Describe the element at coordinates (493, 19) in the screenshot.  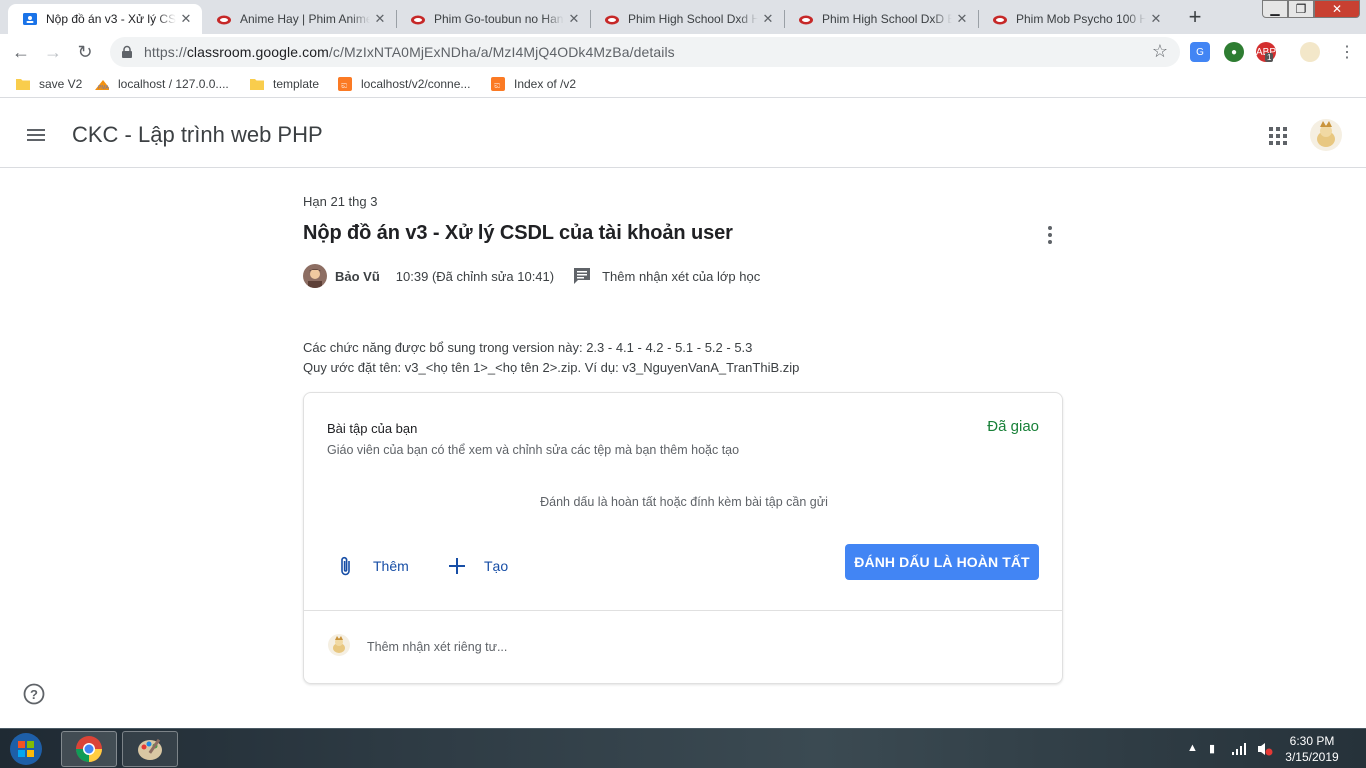
I see `tab-gotoubun: Phim Go-toubun no Hana ✕` at that location.